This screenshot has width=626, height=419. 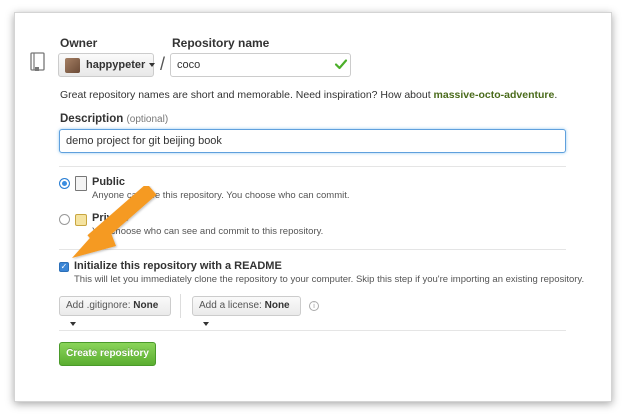 I want to click on gitignore-select: Add .gitignore: None, so click(x=115, y=311).